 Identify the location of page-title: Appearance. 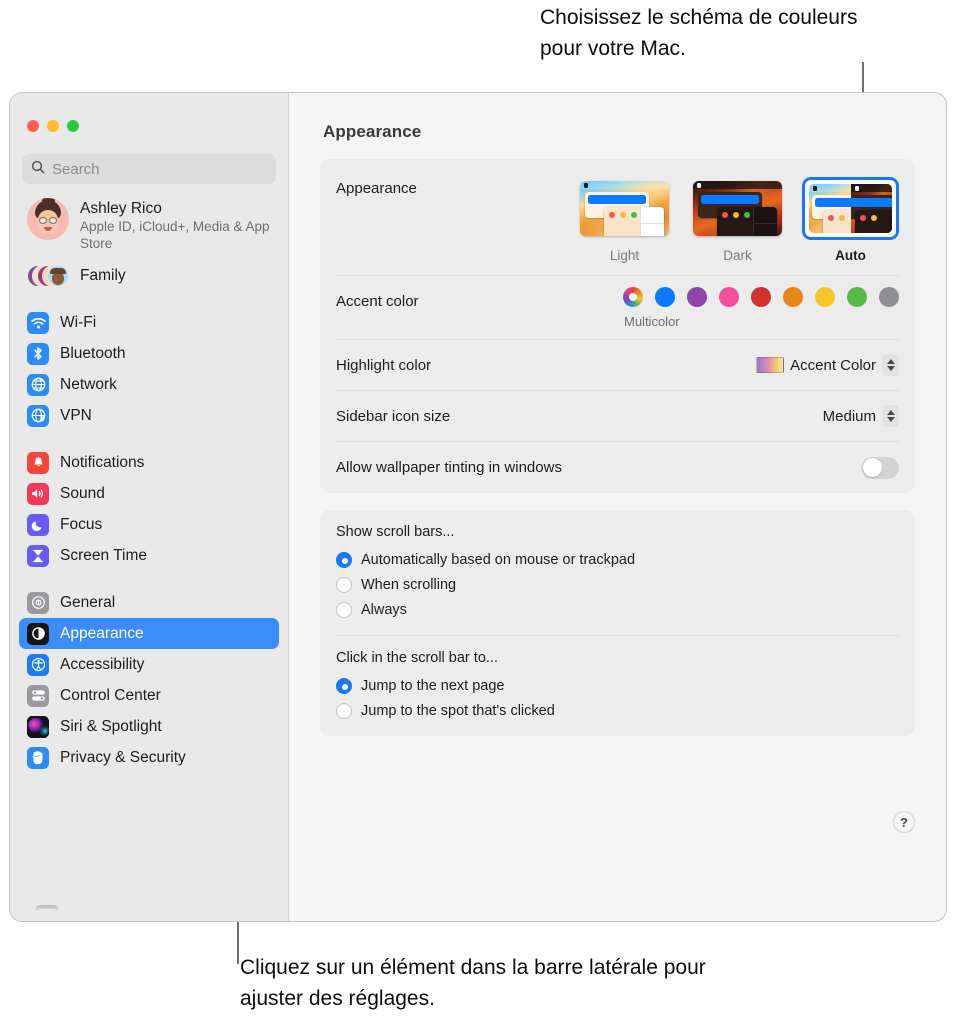
(372, 131).